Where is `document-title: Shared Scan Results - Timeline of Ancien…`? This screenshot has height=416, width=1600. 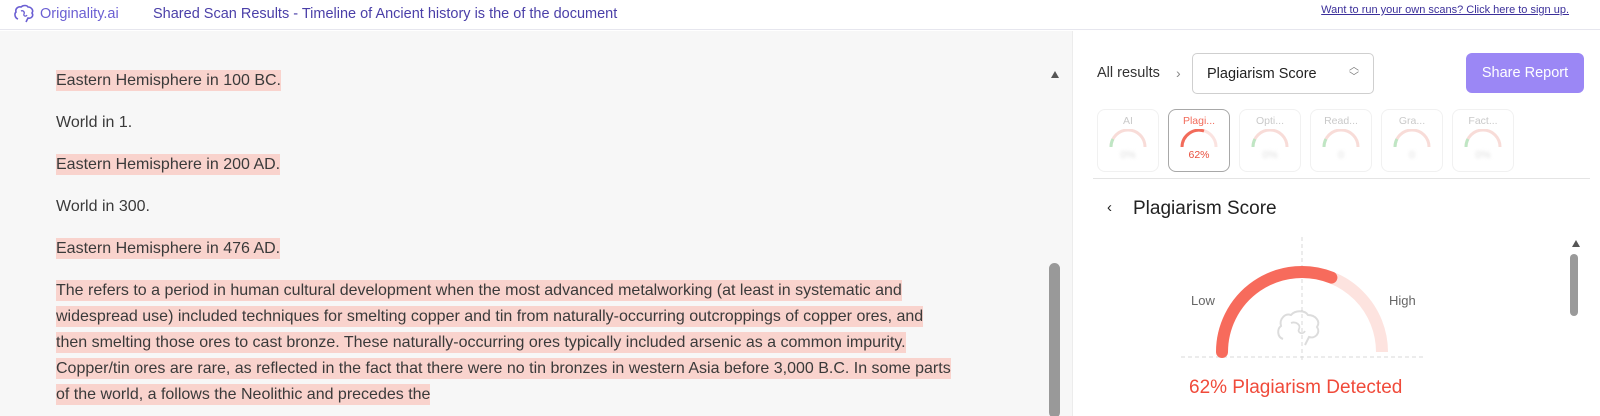
document-title: Shared Scan Results - Timeline of Ancien… is located at coordinates (385, 14).